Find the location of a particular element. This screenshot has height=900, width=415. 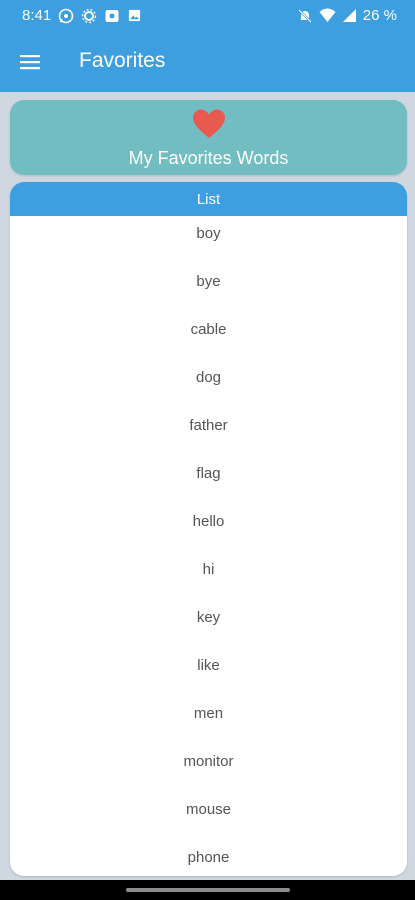

home-indicator is located at coordinates (208, 890).